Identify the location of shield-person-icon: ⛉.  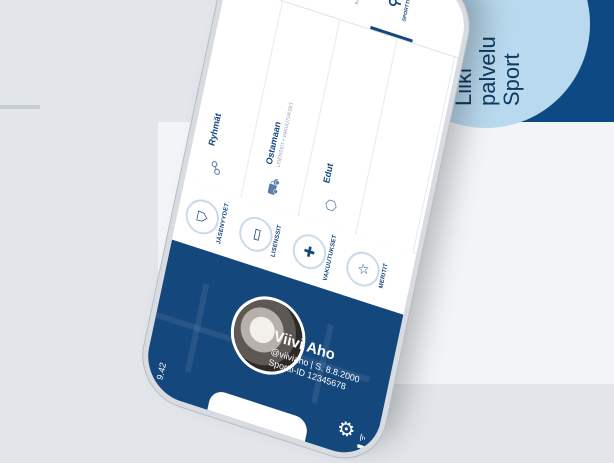
(202, 217).